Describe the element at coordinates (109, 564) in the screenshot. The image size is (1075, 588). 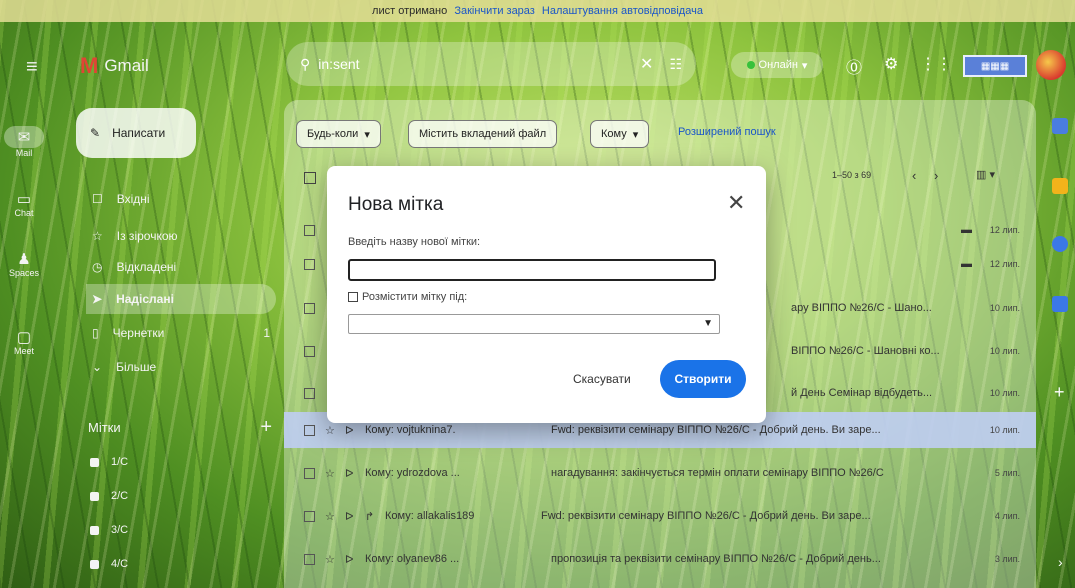
I see `label-item: 4/С` at that location.